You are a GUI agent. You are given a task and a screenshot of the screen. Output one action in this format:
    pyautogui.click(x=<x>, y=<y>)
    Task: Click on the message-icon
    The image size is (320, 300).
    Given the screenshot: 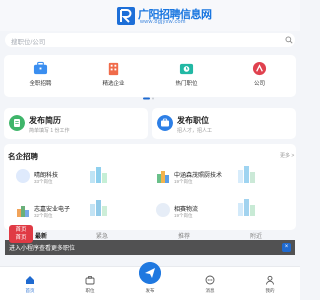 What is the action you would take?
    pyautogui.click(x=210, y=280)
    